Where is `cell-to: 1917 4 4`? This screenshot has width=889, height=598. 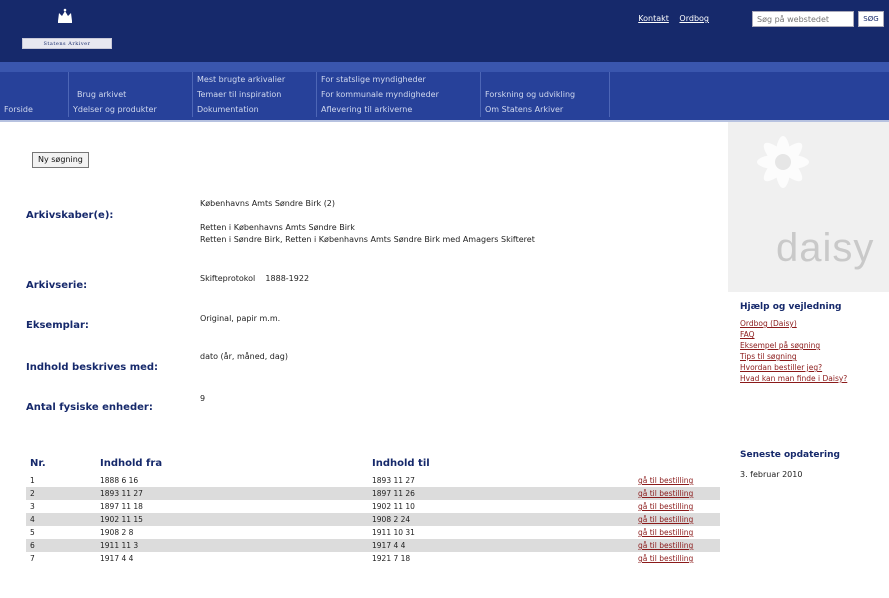 cell-to: 1917 4 4 is located at coordinates (389, 545).